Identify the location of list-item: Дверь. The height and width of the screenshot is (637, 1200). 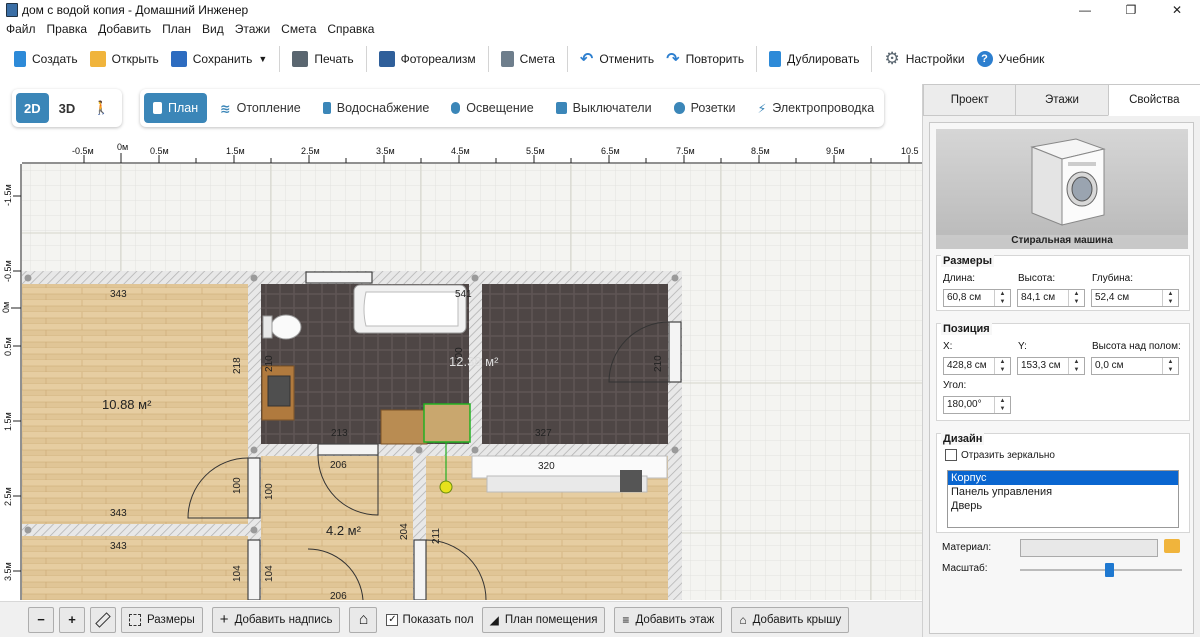
(1063, 506).